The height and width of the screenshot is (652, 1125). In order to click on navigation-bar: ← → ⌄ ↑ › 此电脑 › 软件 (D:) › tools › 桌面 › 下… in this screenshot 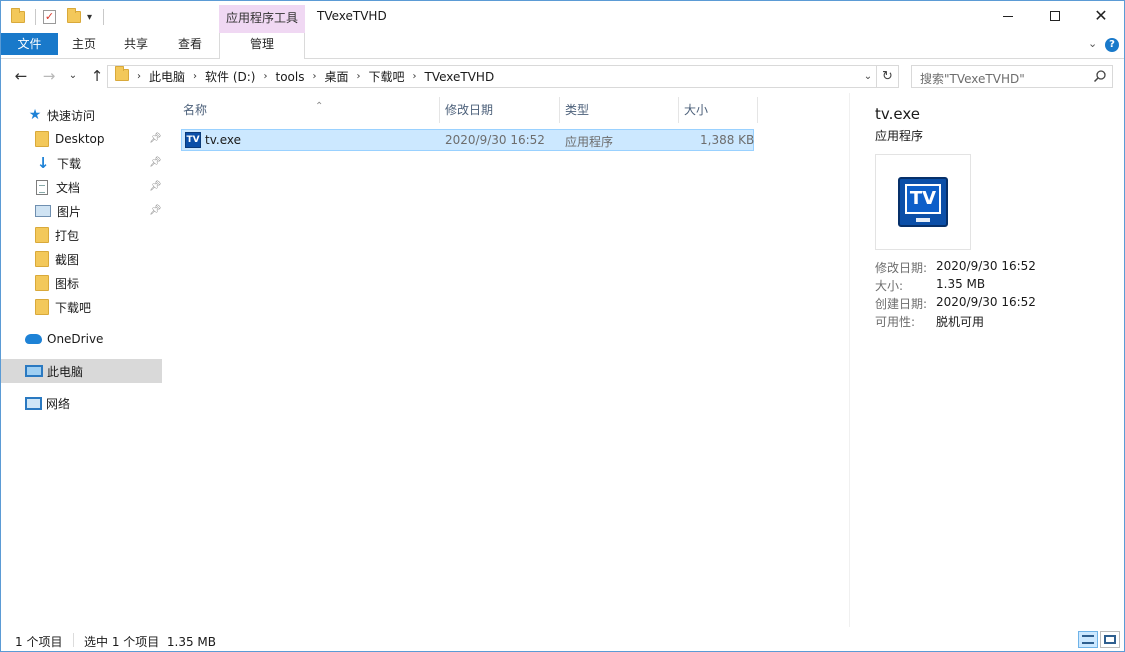, I will do `click(562, 76)`.